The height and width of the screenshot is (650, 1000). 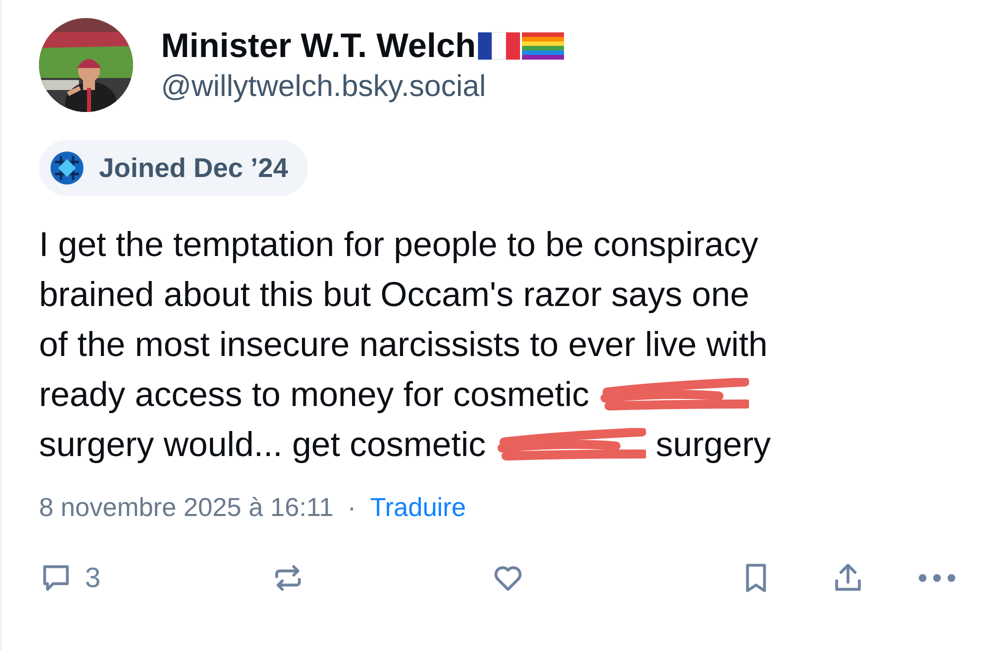 I want to click on reply-count: 3, so click(x=93, y=578).